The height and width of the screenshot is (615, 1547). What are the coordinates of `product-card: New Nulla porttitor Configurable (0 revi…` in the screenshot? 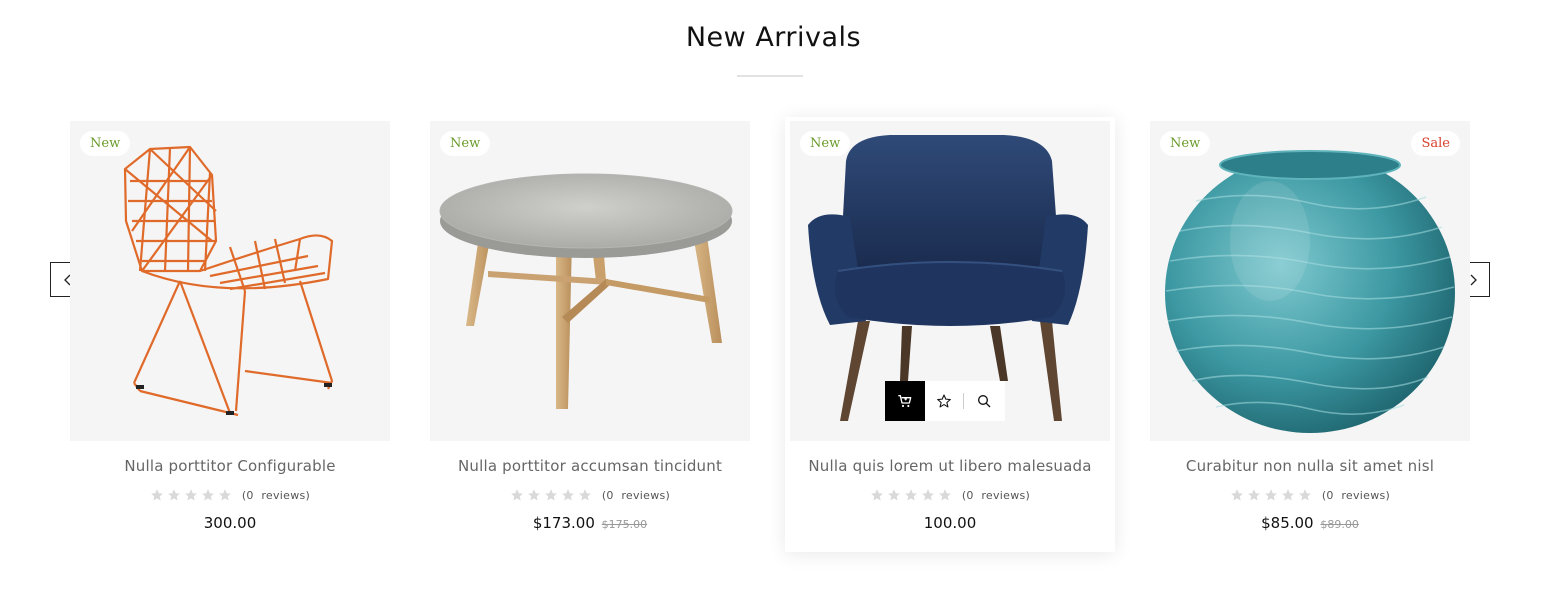 It's located at (230, 336).